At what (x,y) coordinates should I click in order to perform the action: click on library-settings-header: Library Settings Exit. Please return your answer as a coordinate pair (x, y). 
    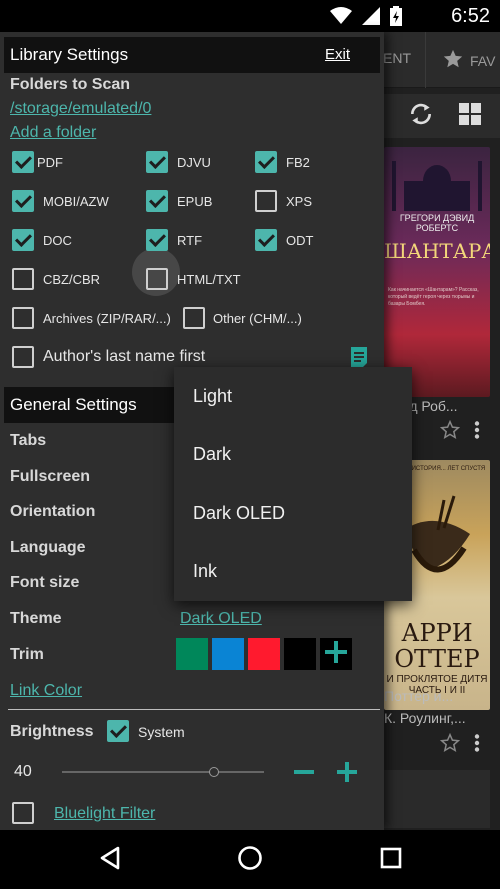
    Looking at the image, I should click on (192, 55).